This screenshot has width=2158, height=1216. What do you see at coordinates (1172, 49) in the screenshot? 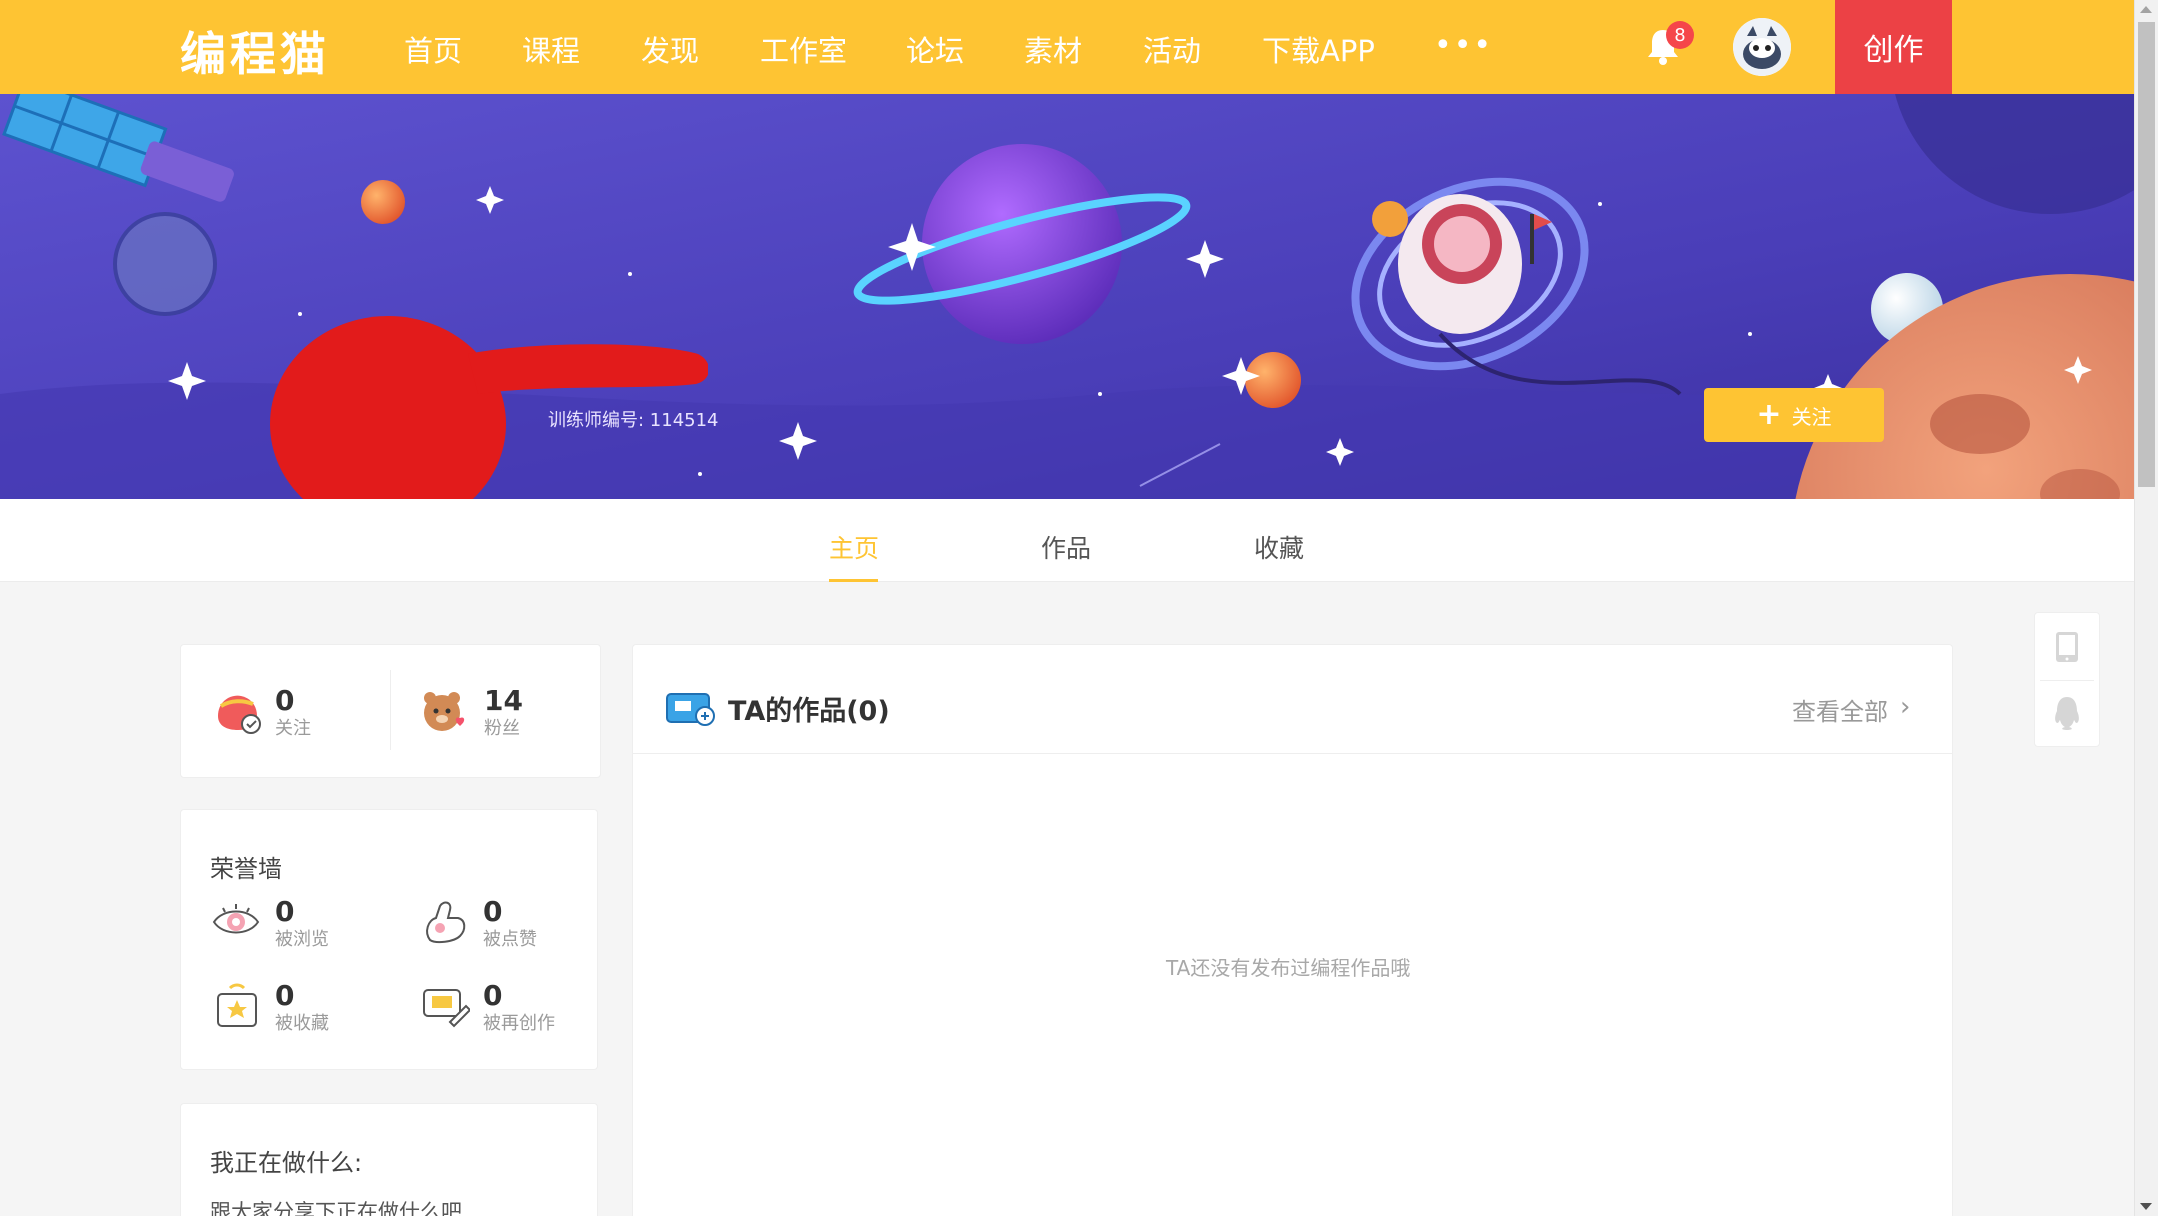
I see `nav-item-events: 活动` at bounding box center [1172, 49].